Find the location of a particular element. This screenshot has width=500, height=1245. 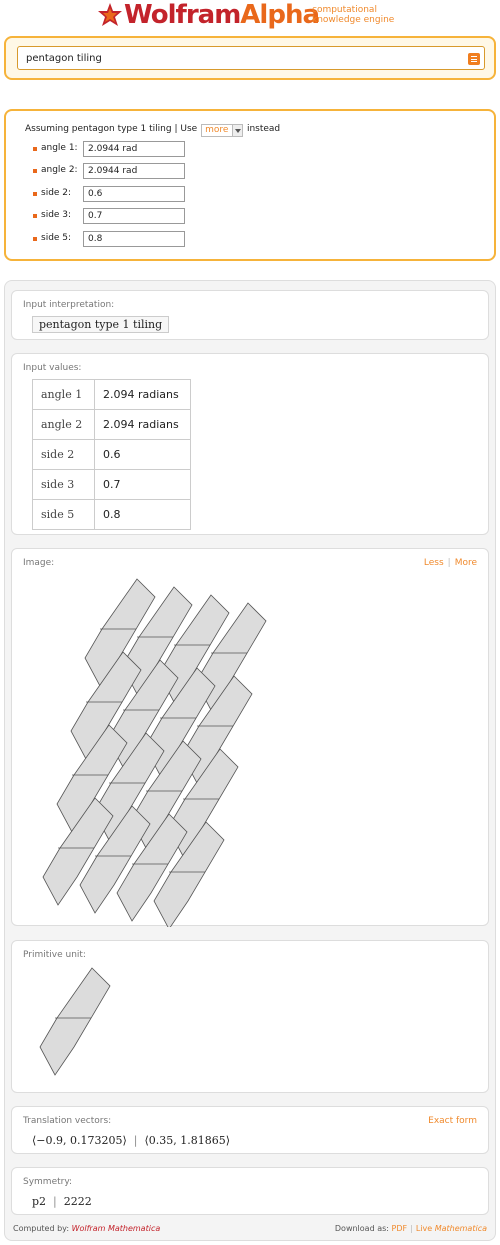

symmetry-group: p2 is located at coordinates (39, 1201).